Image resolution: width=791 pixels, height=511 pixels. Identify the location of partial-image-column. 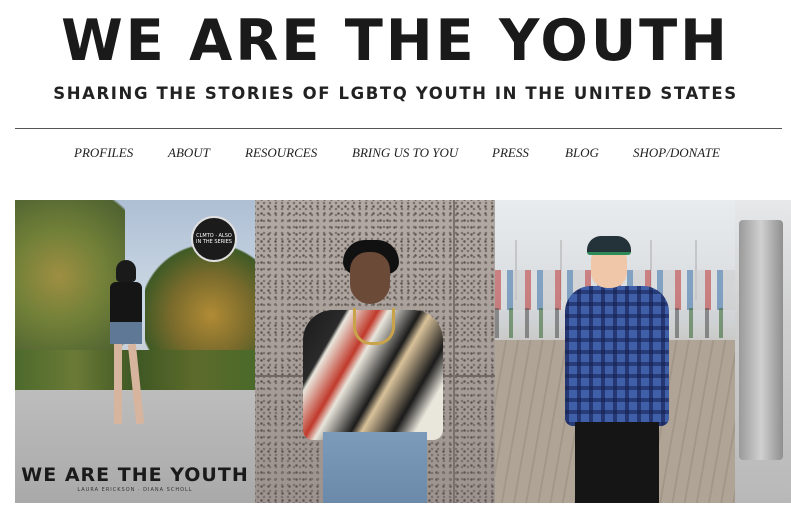
(761, 340).